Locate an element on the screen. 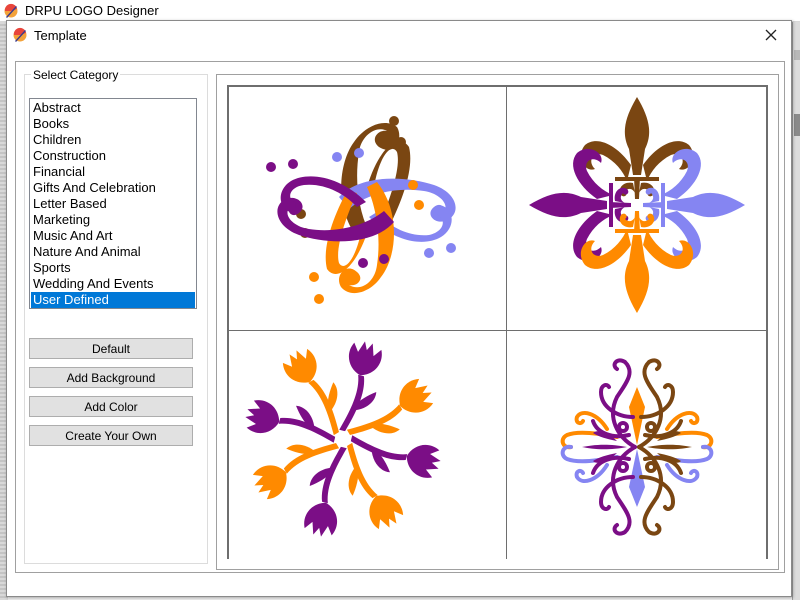  filigree-scroll-logo is located at coordinates (637, 447).